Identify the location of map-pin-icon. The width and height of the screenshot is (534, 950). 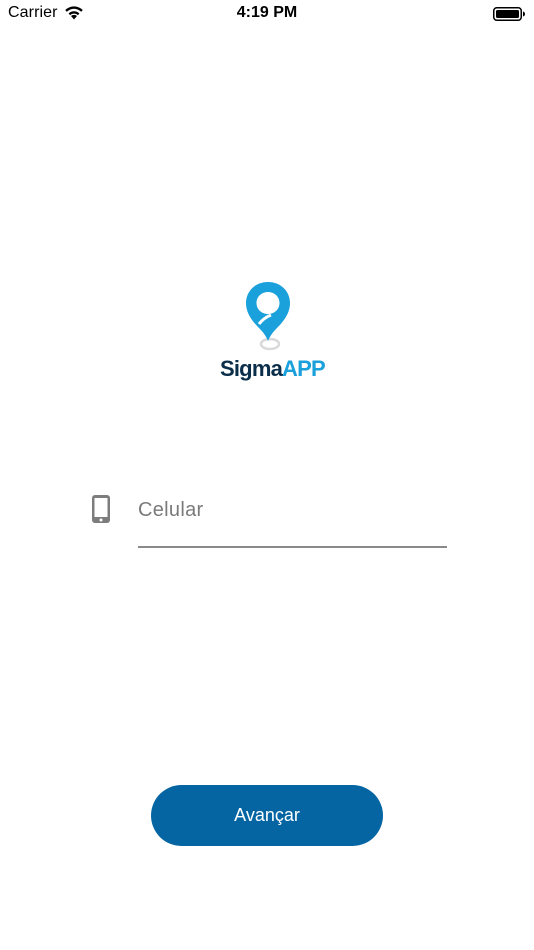
(268, 316).